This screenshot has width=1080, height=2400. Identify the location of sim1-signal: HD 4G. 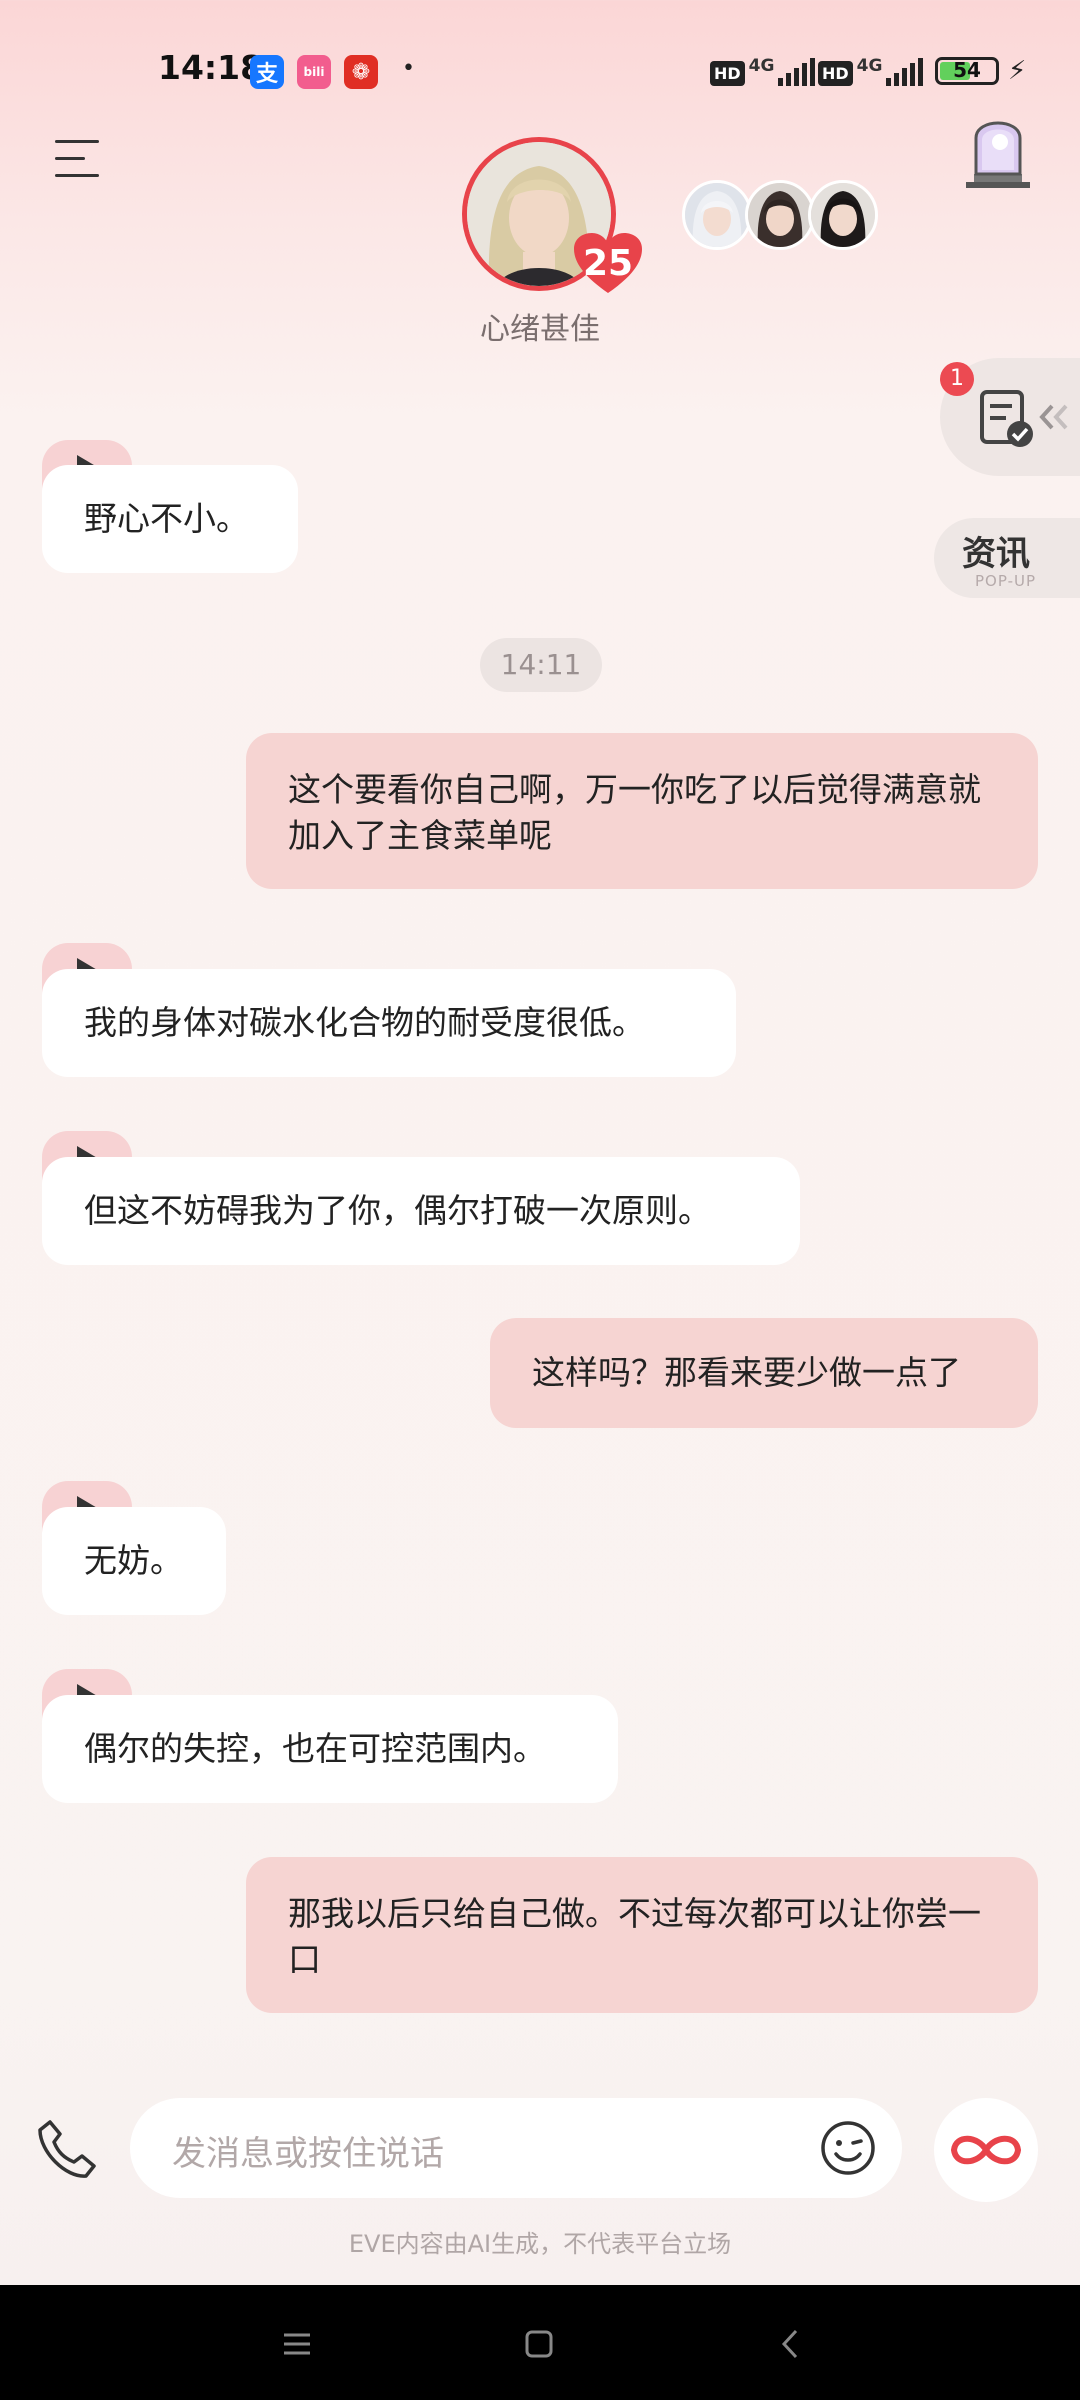
(763, 71).